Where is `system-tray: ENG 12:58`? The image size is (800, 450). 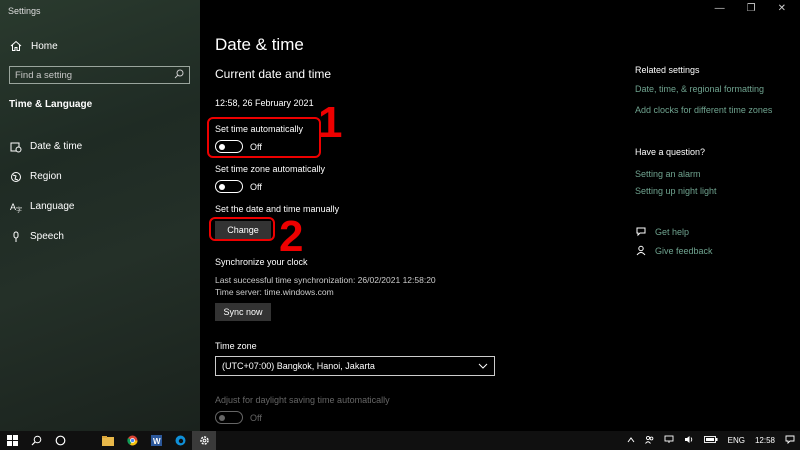
system-tray: ENG 12:58 is located at coordinates (711, 440).